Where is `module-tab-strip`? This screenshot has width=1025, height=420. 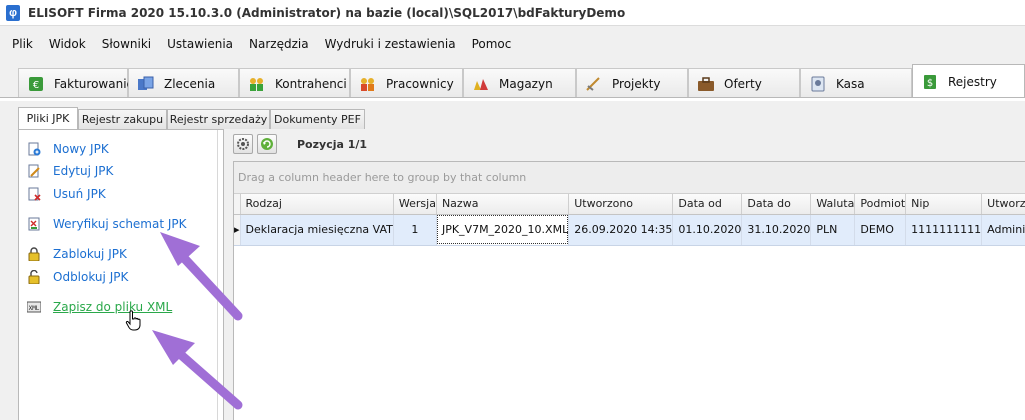 module-tab-strip is located at coordinates (512, 99).